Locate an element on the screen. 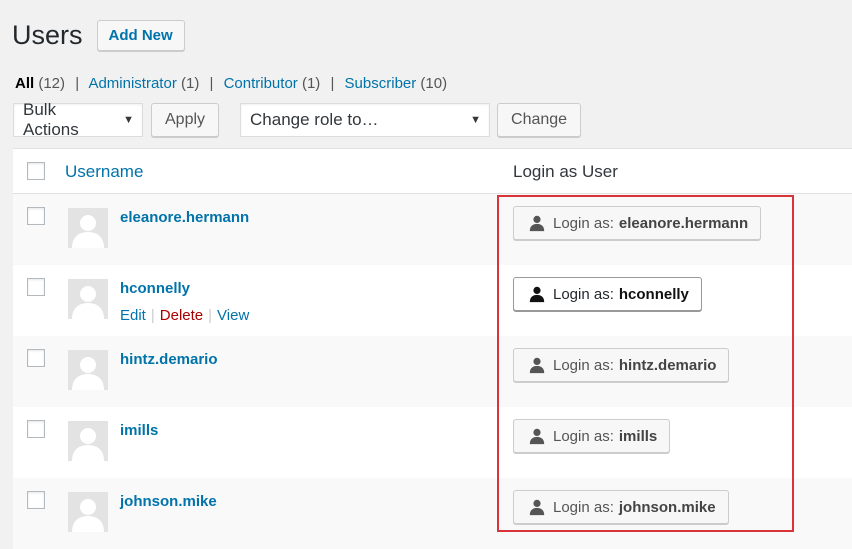  filter-contributor-count: (1) is located at coordinates (311, 83).